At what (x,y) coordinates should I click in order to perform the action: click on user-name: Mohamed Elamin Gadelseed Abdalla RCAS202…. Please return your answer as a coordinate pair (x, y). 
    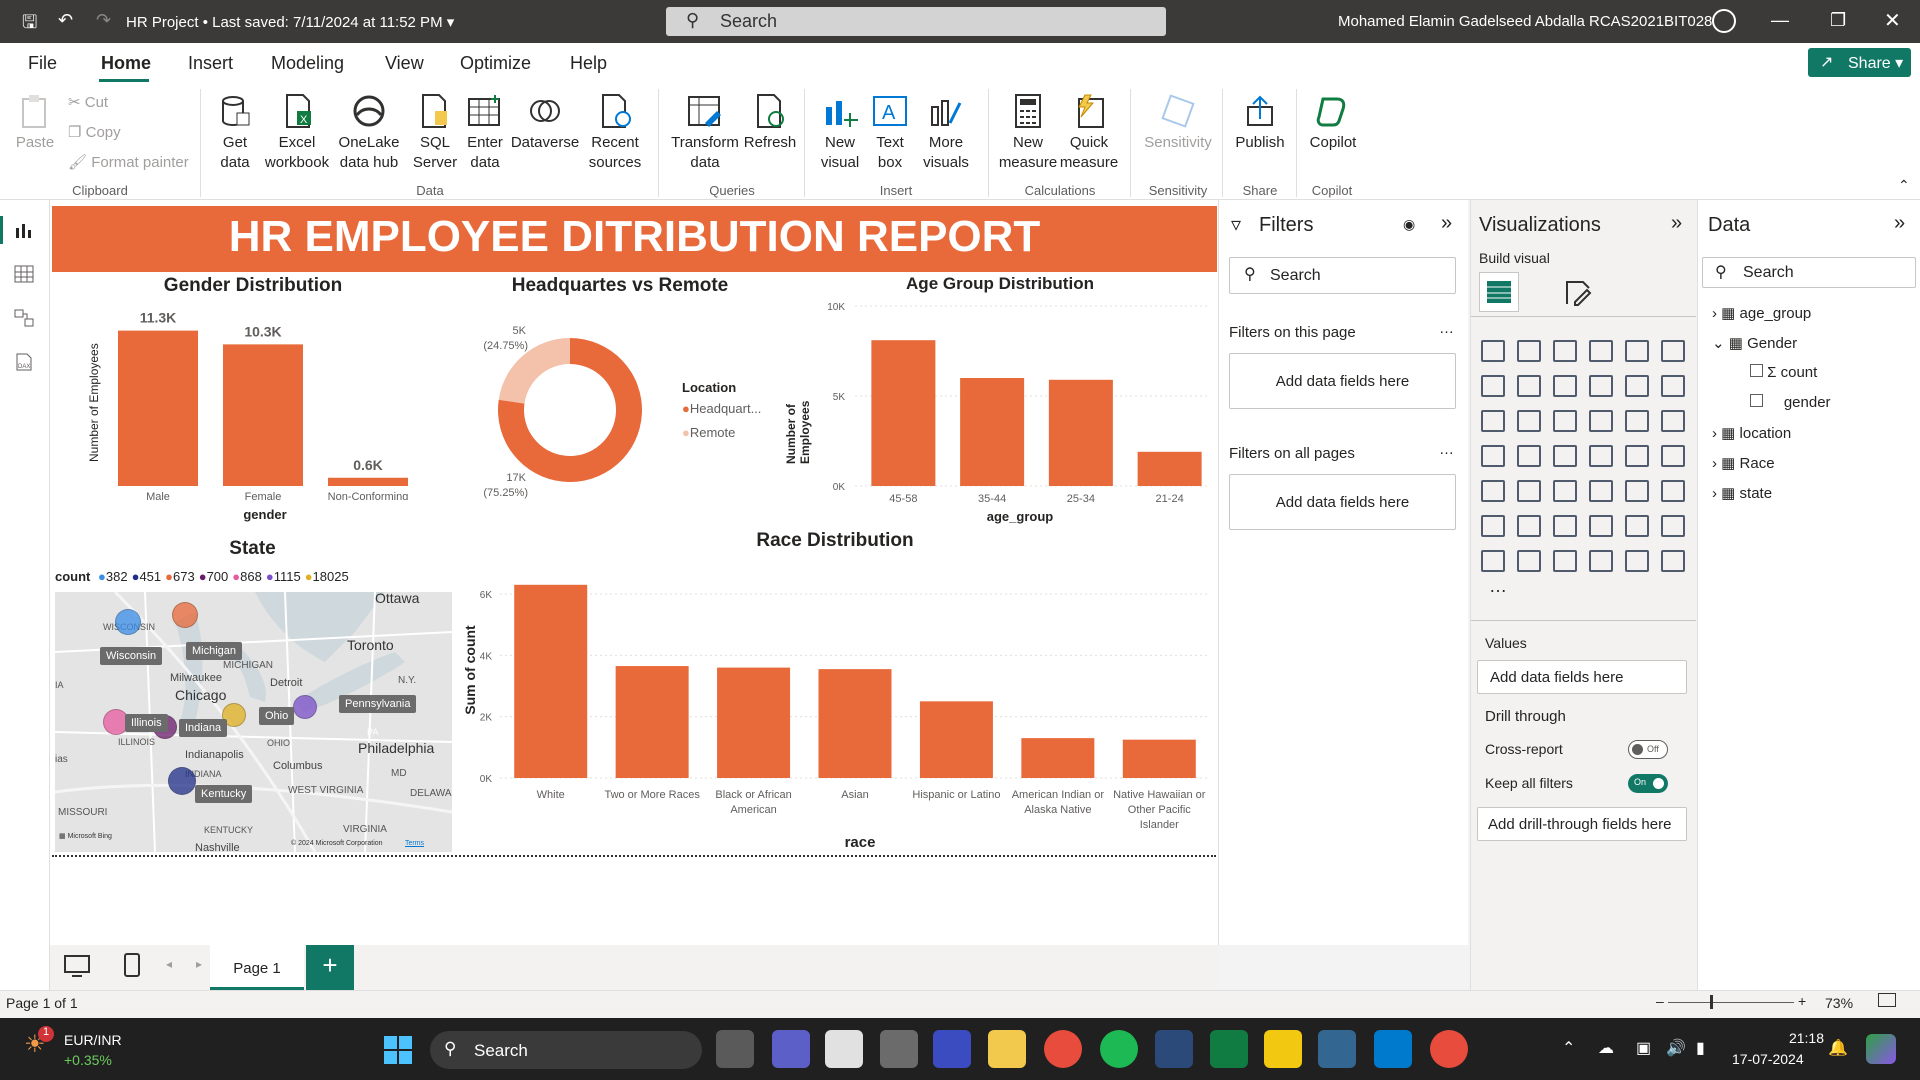
    Looking at the image, I should click on (1525, 21).